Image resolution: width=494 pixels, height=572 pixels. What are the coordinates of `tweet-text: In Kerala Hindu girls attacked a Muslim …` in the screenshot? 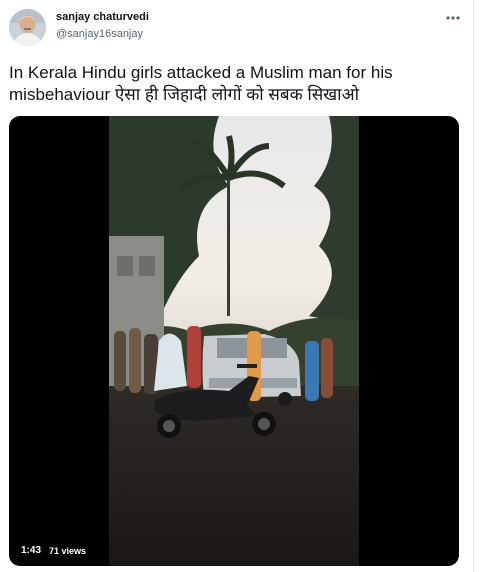 It's located at (201, 83).